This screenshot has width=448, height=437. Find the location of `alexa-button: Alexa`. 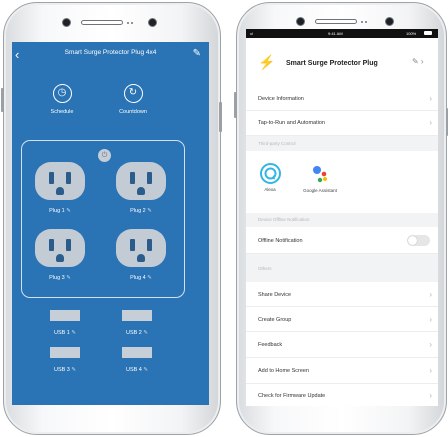

alexa-button: Alexa is located at coordinates (270, 178).